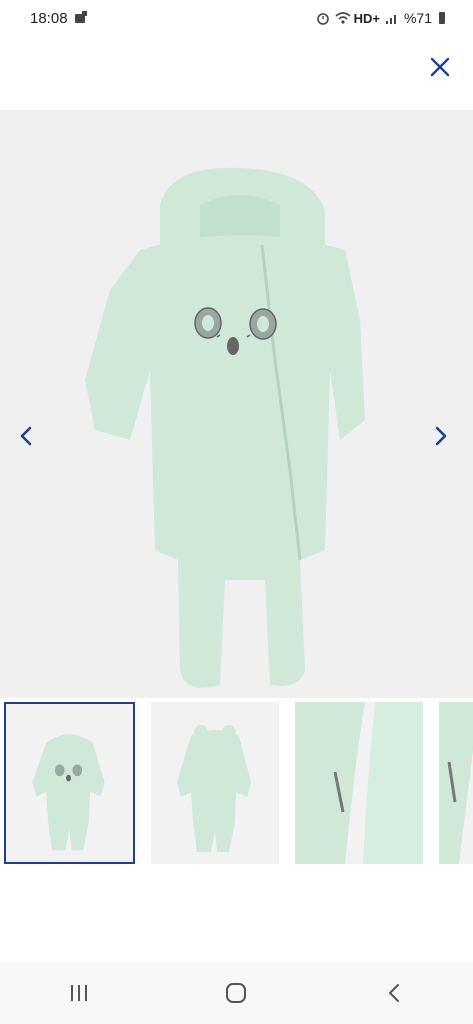 This screenshot has height=1024, width=473. Describe the element at coordinates (383, 18) in the screenshot. I see `status-right: HD+ %71` at that location.